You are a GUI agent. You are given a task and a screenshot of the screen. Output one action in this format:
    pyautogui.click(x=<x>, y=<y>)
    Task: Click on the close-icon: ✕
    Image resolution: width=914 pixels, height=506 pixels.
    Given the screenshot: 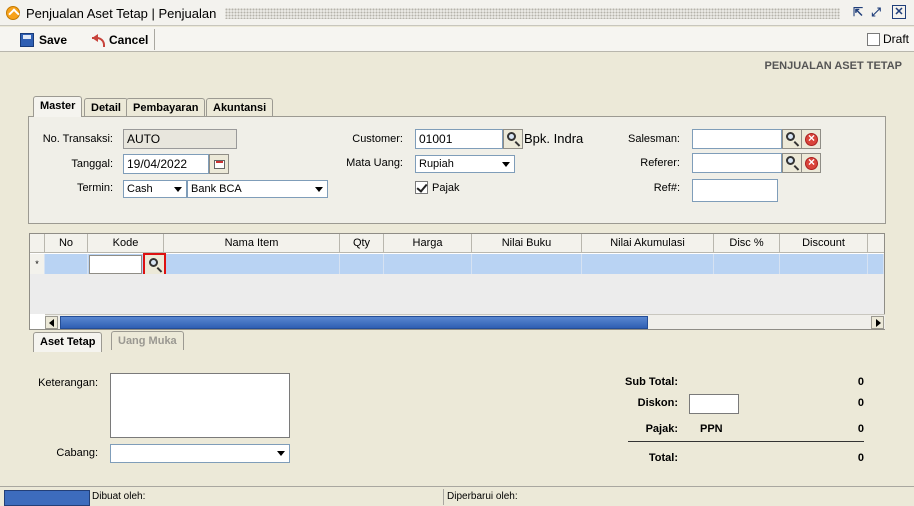 What is the action you would take?
    pyautogui.click(x=899, y=12)
    